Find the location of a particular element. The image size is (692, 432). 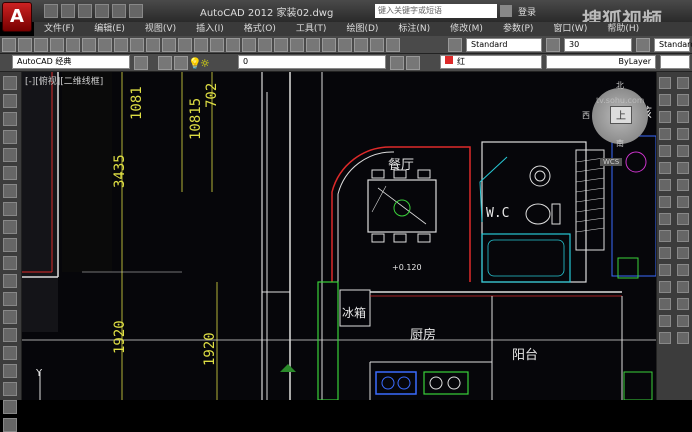

scale-icon is located at coordinates (665, 202).